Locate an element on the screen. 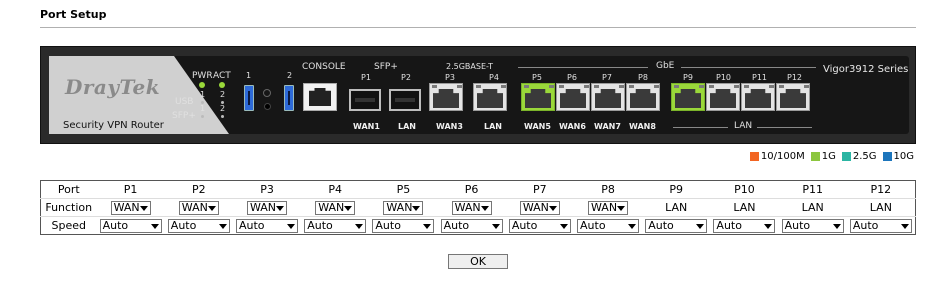 This screenshot has width=942, height=299. legend-label: 2.5G is located at coordinates (864, 156).